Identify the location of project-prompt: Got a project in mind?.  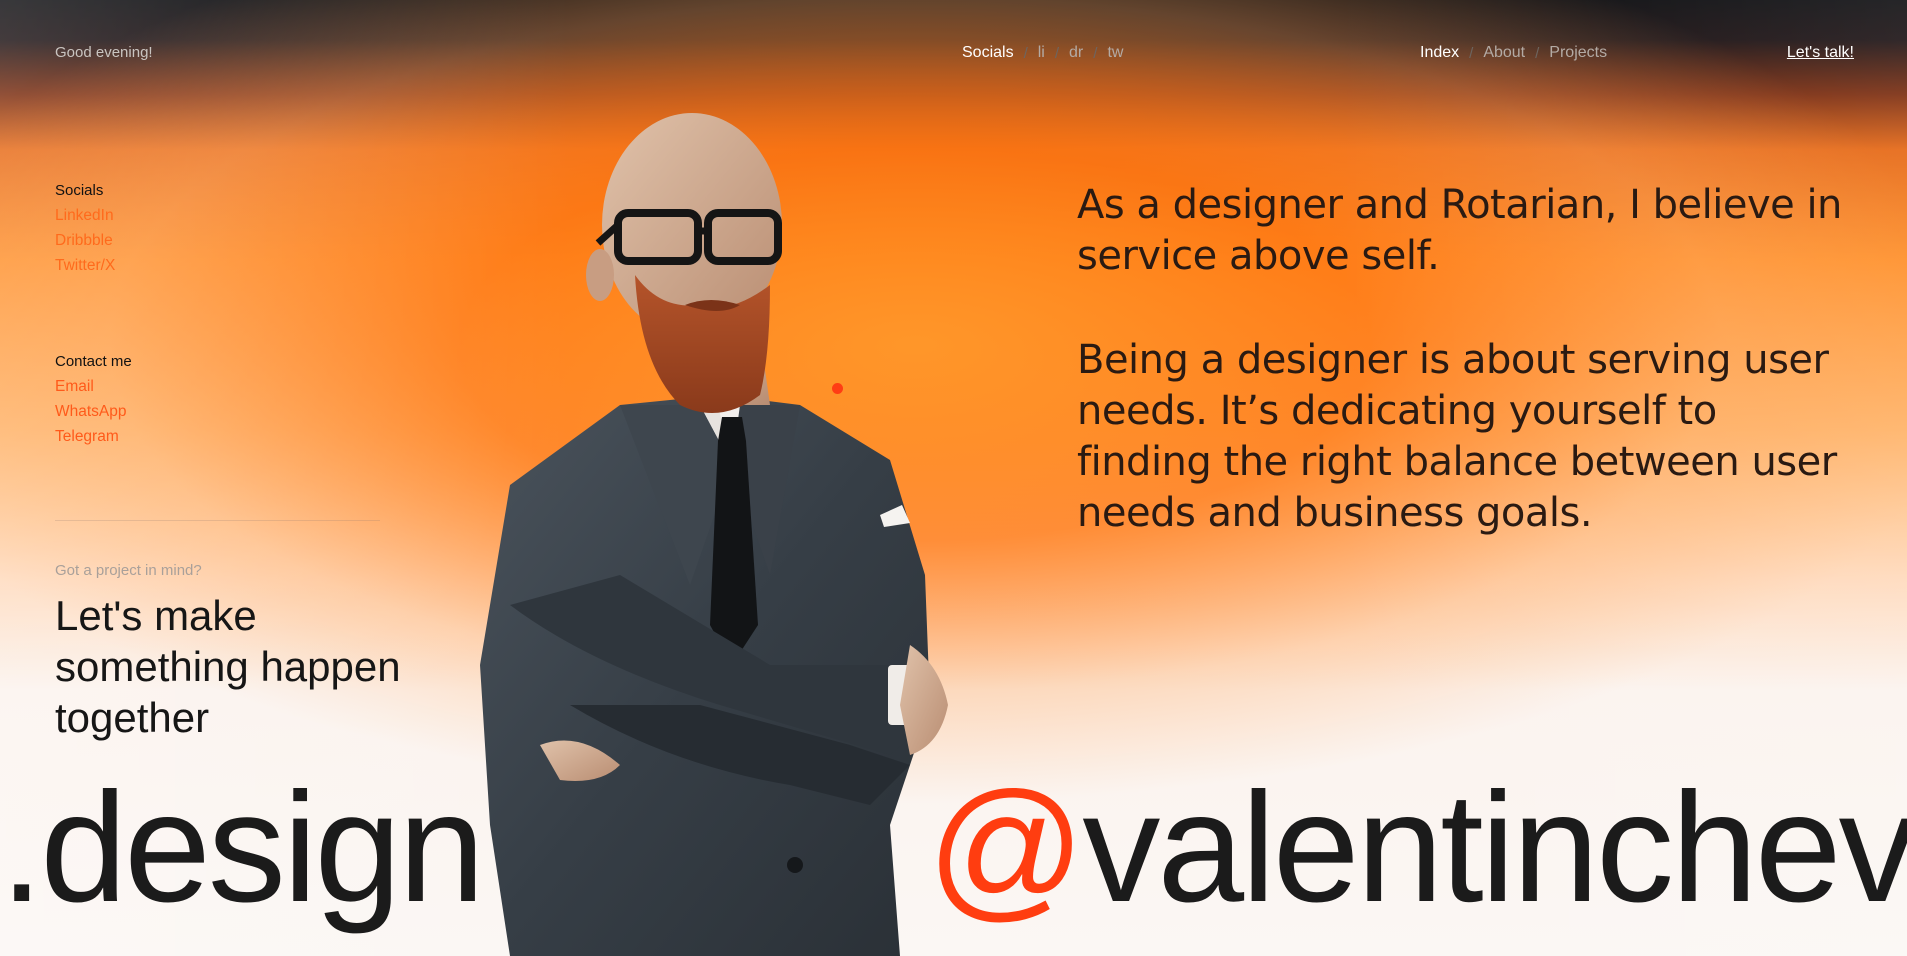
(128, 570).